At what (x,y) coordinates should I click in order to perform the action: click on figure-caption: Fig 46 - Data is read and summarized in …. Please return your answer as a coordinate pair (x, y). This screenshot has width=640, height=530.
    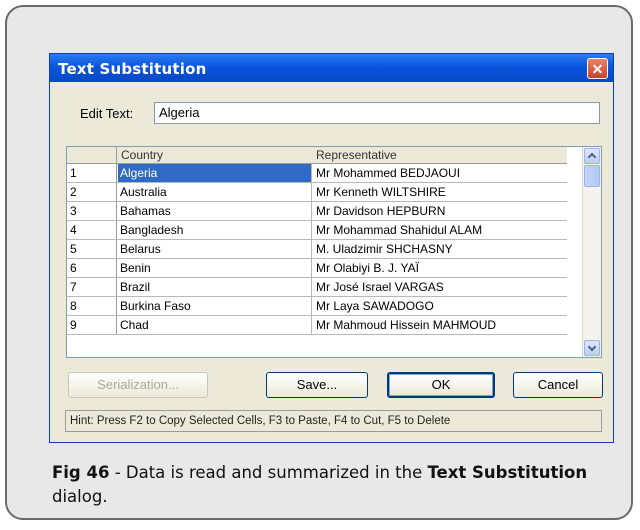
    Looking at the image, I should click on (322, 485).